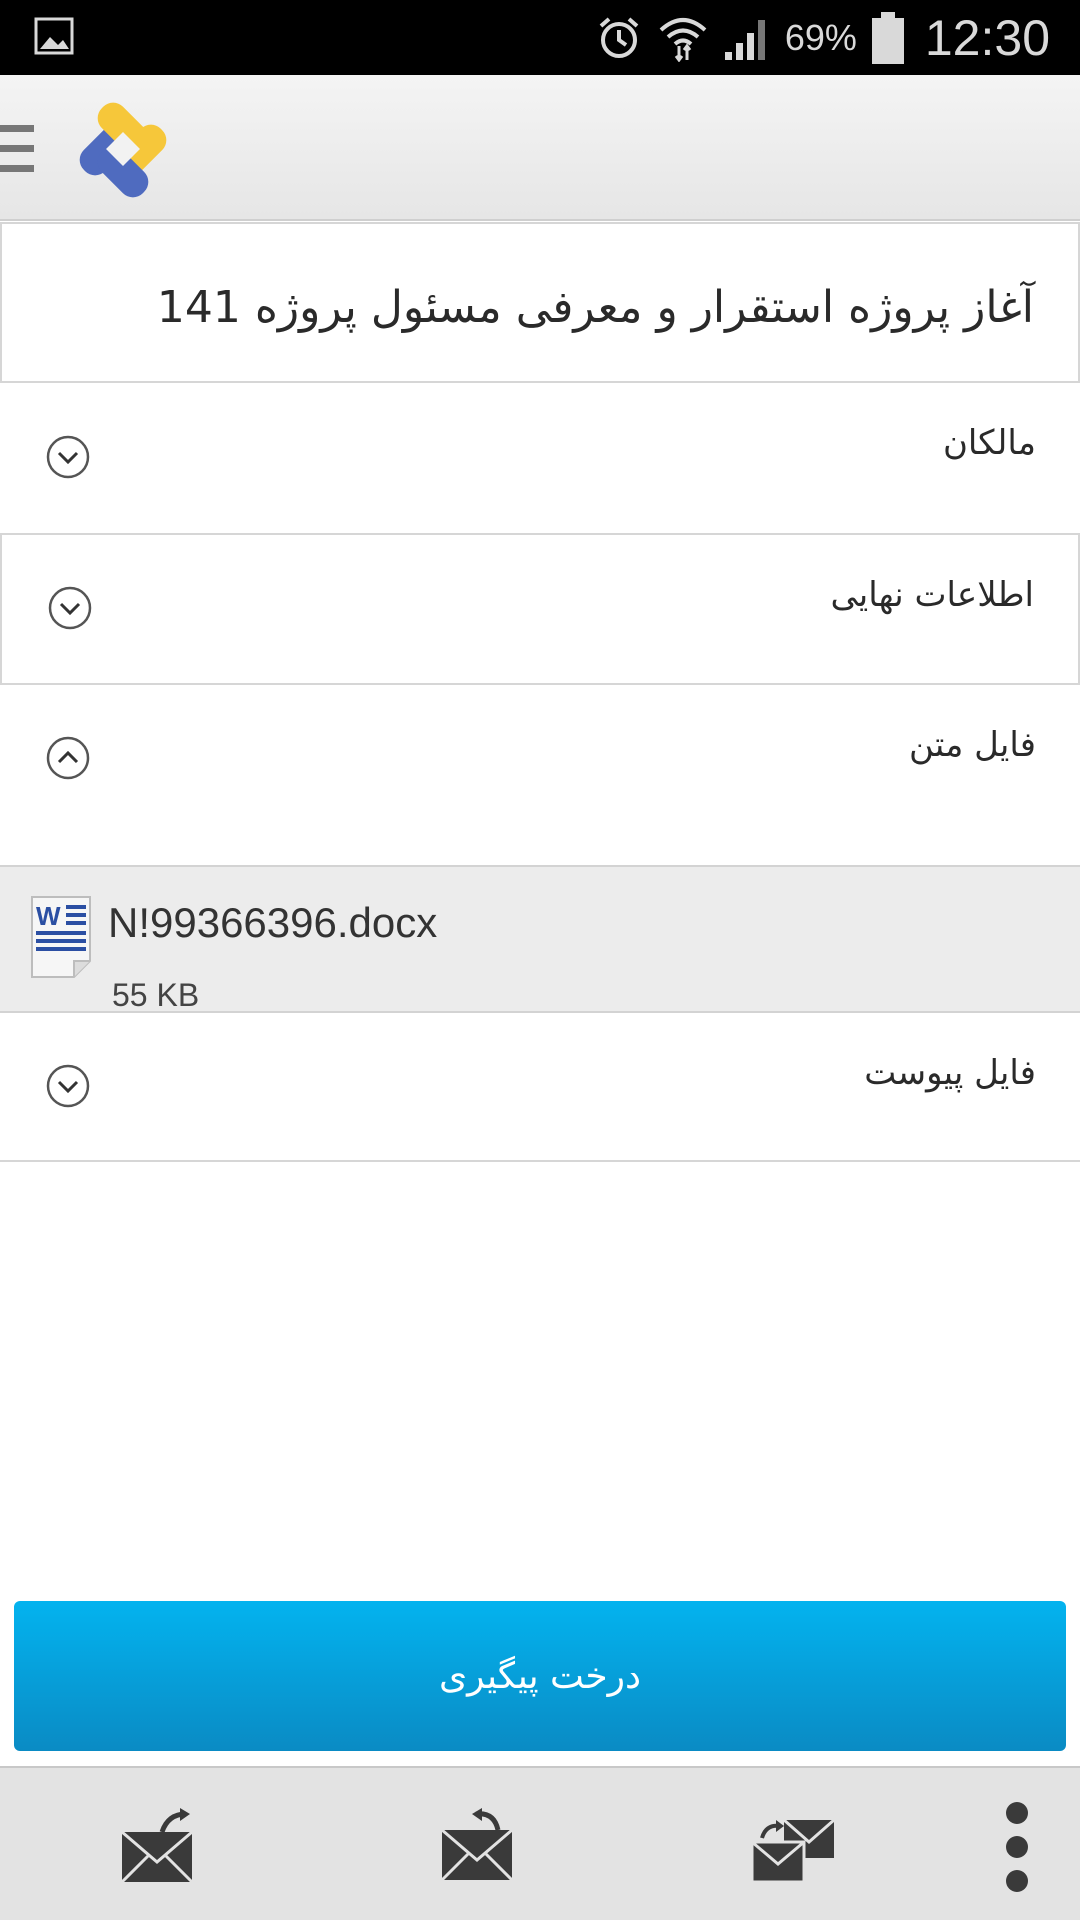  What do you see at coordinates (61, 937) in the screenshot?
I see `word-document-icon: W` at bounding box center [61, 937].